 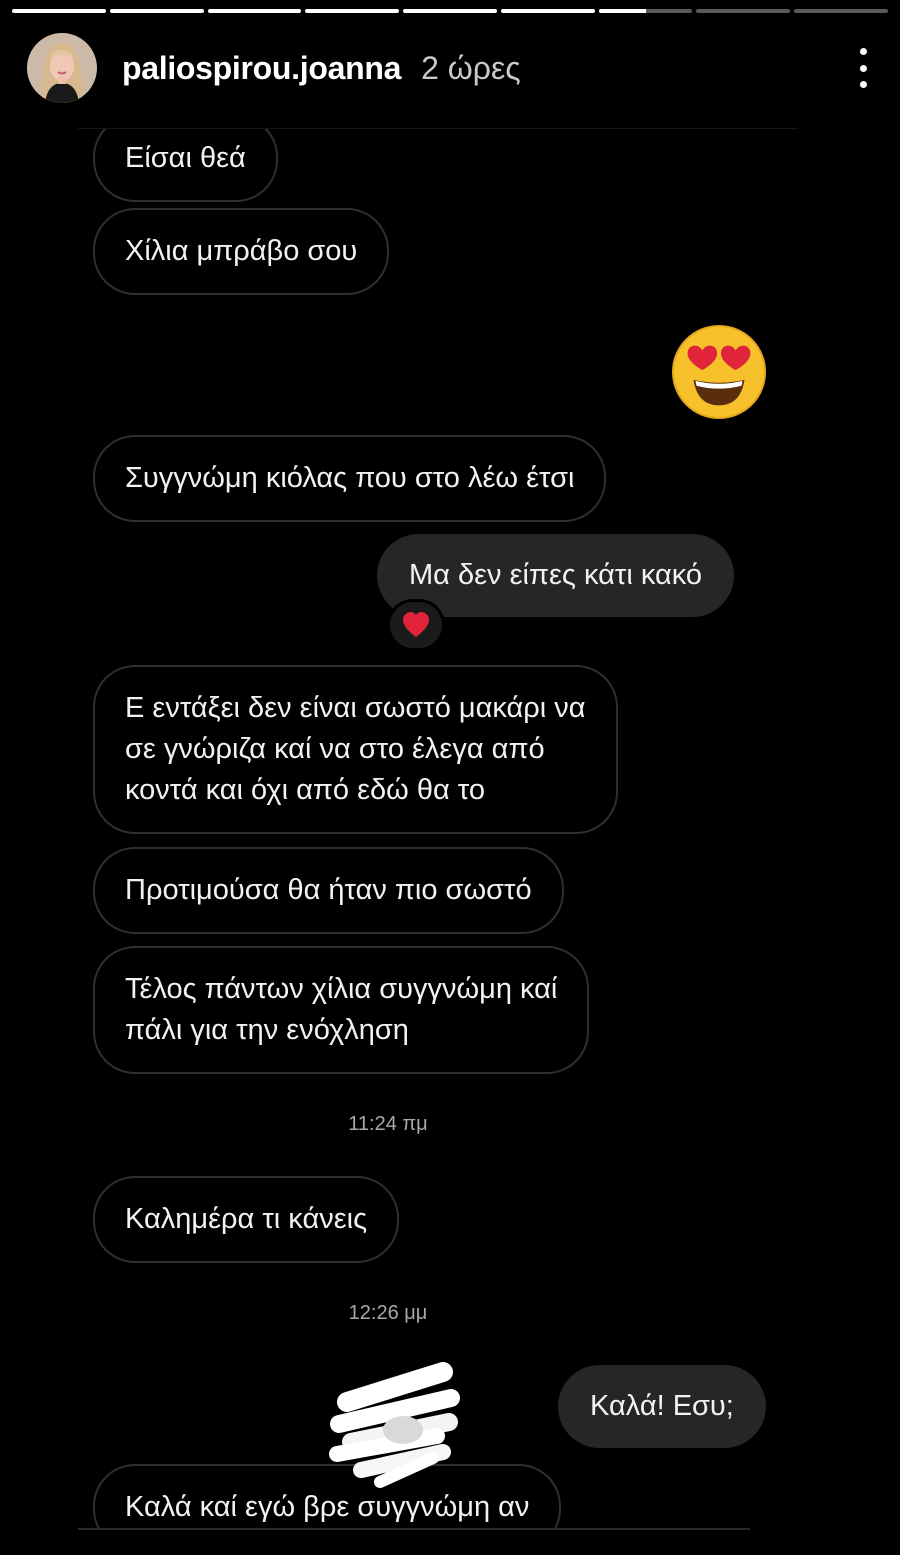 I want to click on message-text: Τέλος πάντων χίλια συγγνώμη καί, so click(x=341, y=989).